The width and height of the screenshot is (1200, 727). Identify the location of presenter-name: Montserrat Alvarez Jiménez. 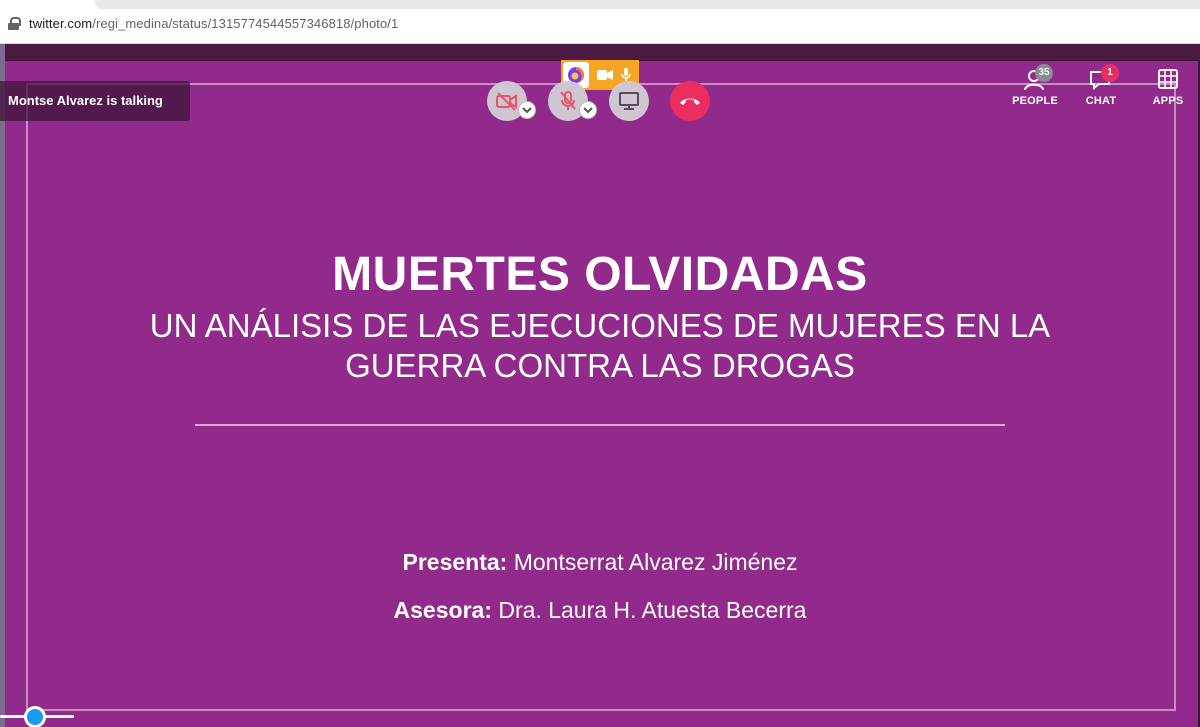
(655, 562).